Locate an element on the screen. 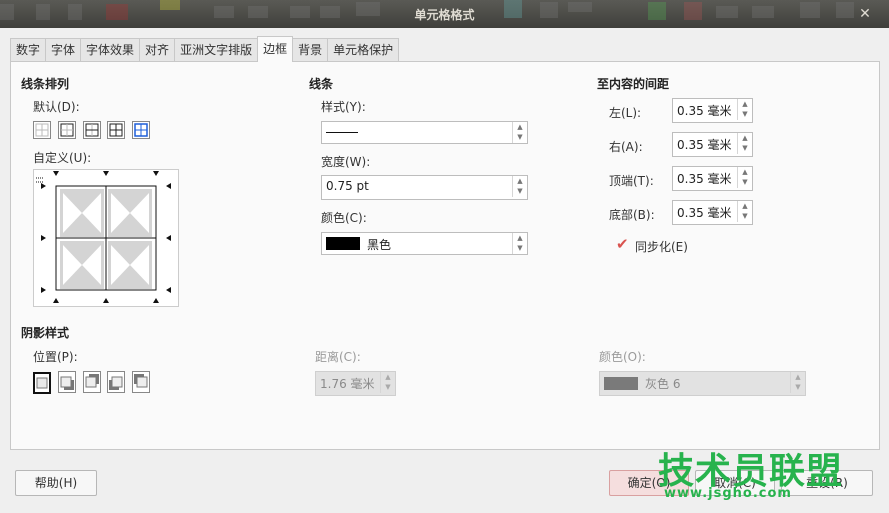  tab-font: 字体 is located at coordinates (63, 49).